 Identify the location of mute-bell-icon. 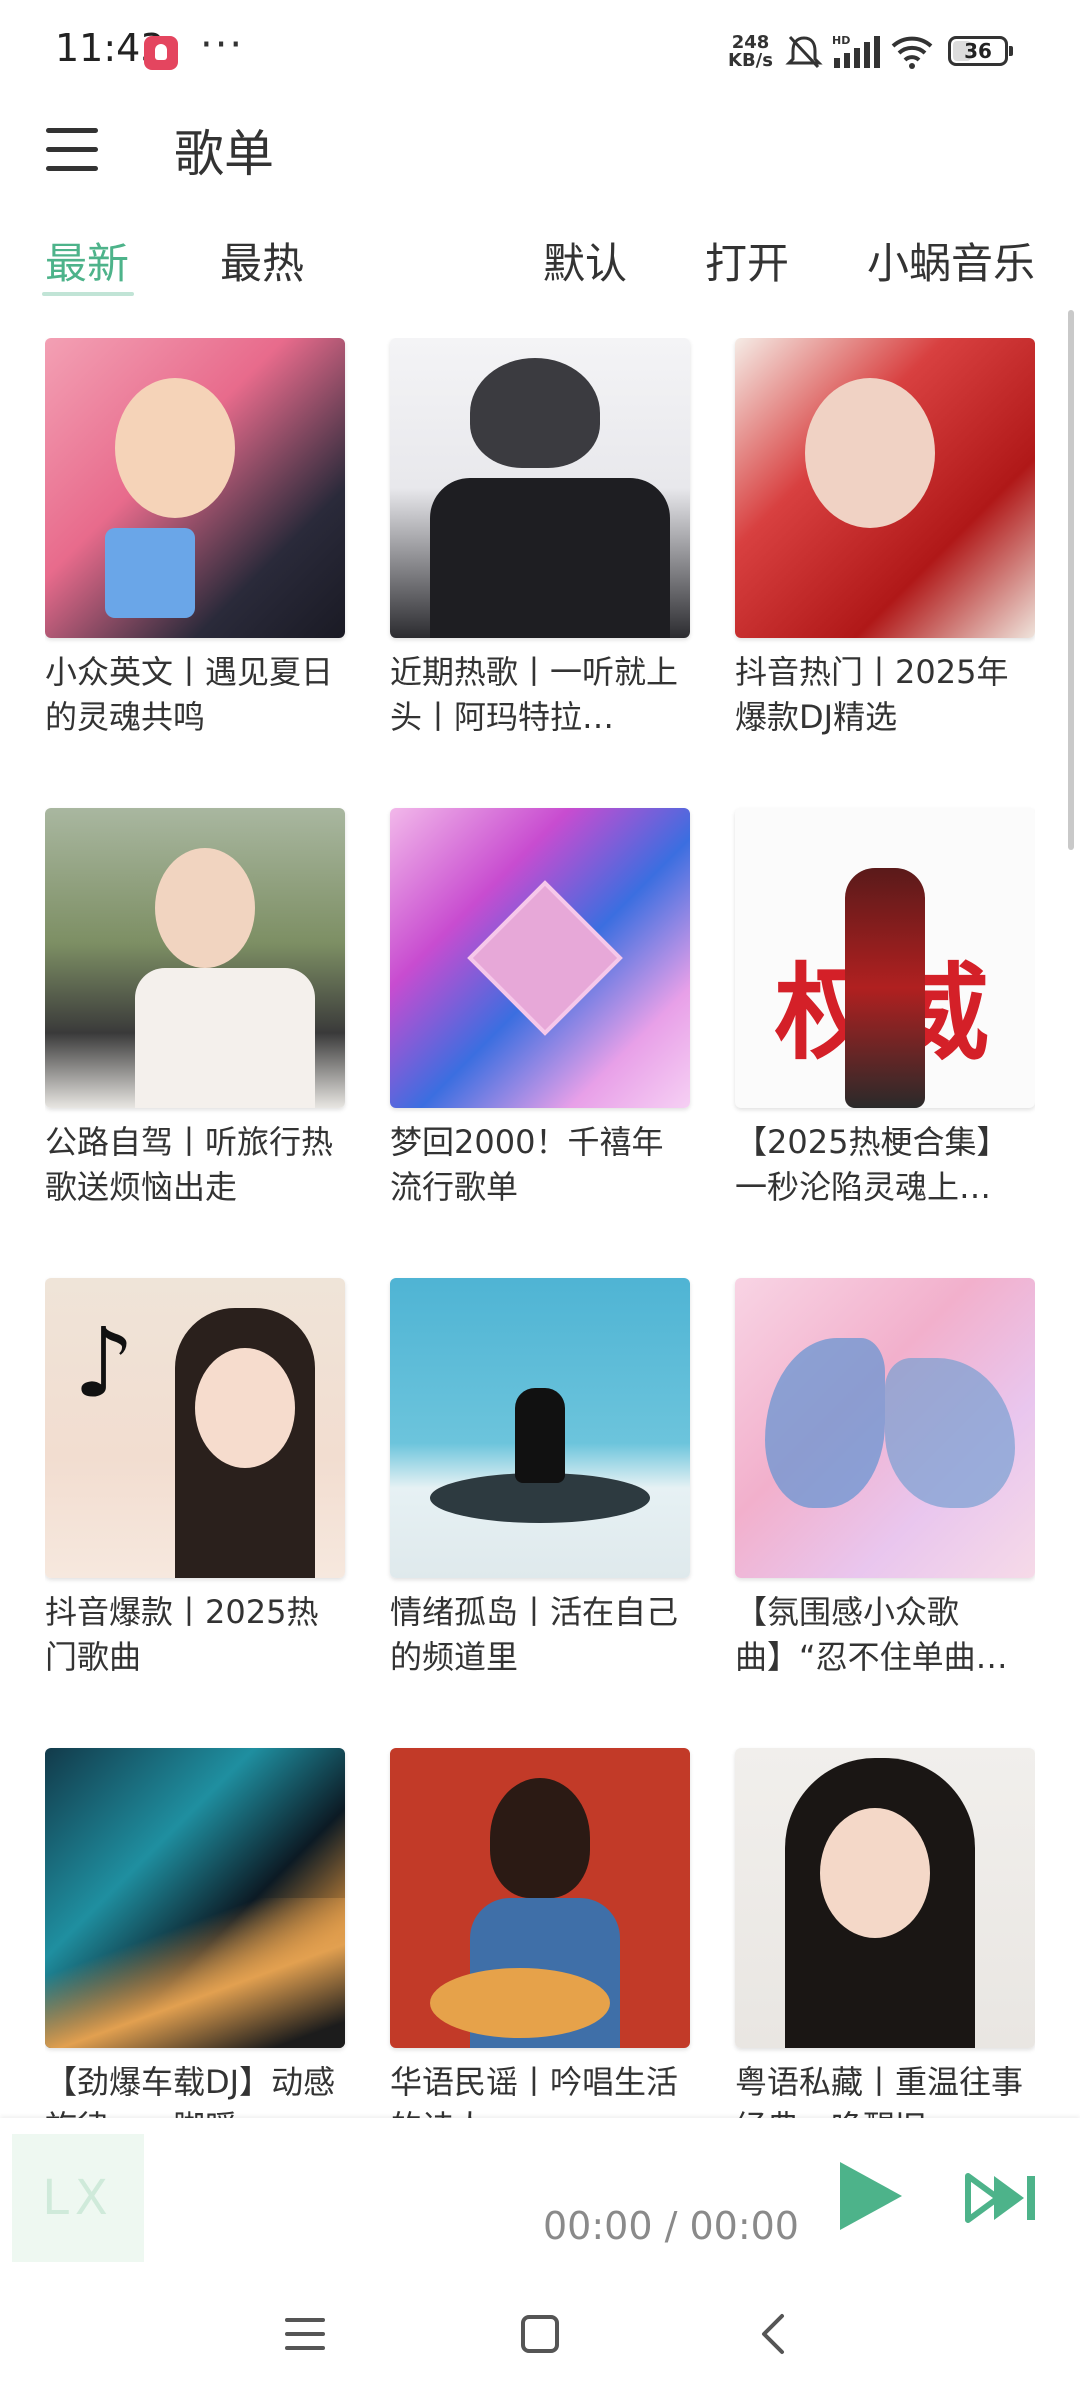
(804, 52).